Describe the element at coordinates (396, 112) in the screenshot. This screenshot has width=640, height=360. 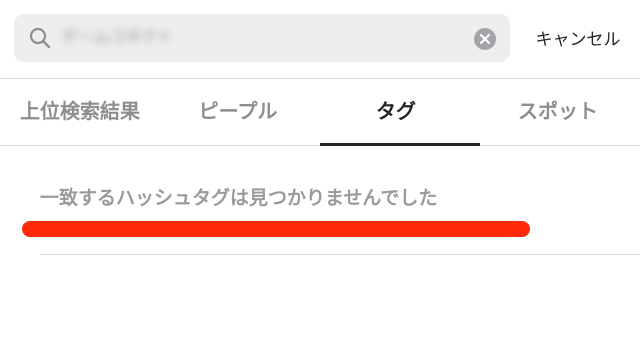
I see `tab-tags: タグ` at that location.